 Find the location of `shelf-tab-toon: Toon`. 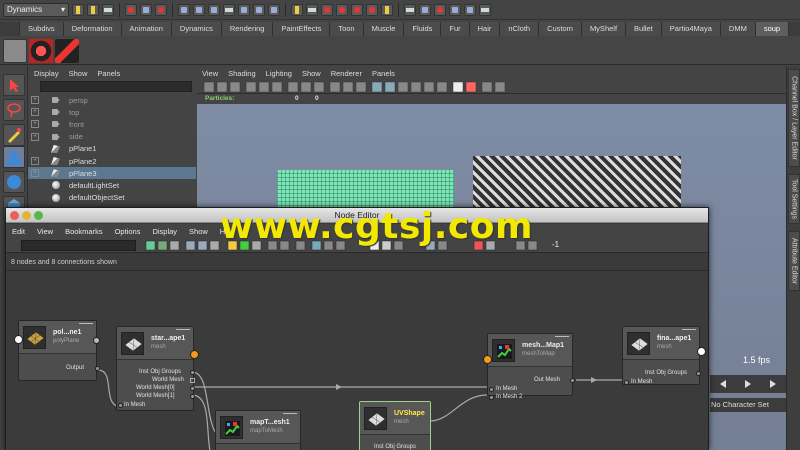

shelf-tab-toon: Toon is located at coordinates (347, 29).